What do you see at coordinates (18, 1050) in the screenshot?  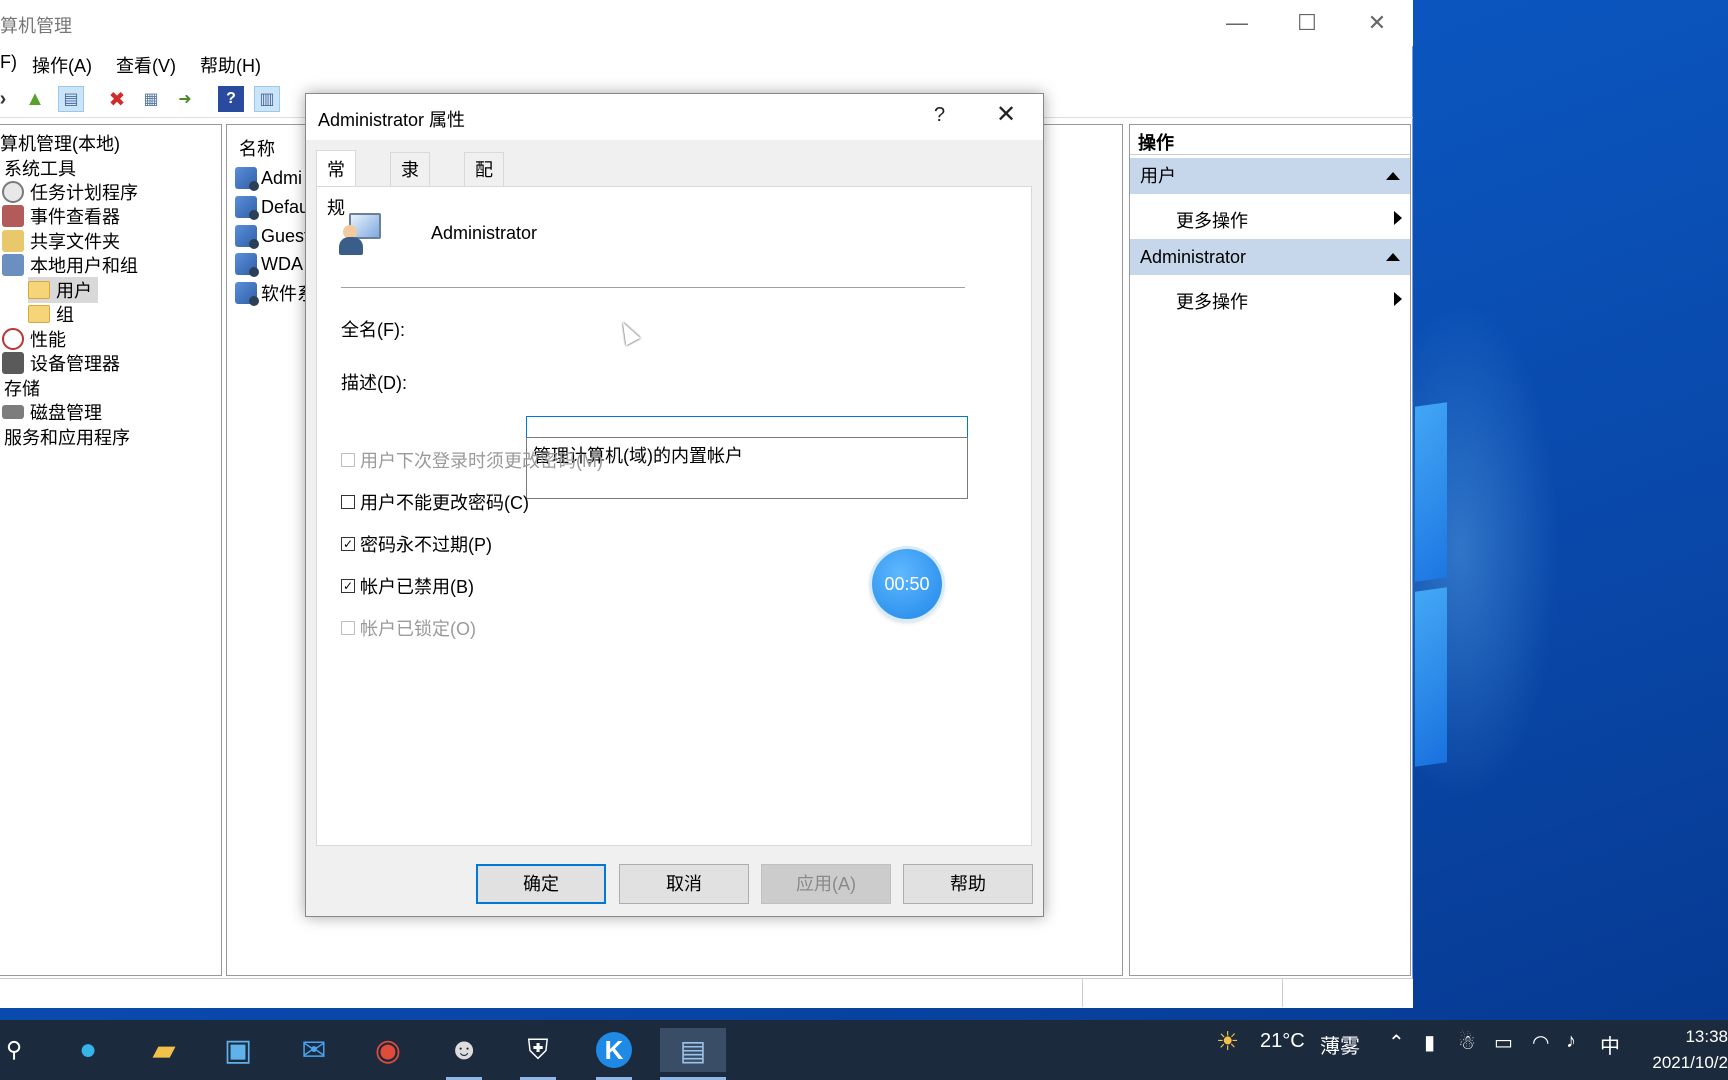 I see `search-icon: ⚲` at bounding box center [18, 1050].